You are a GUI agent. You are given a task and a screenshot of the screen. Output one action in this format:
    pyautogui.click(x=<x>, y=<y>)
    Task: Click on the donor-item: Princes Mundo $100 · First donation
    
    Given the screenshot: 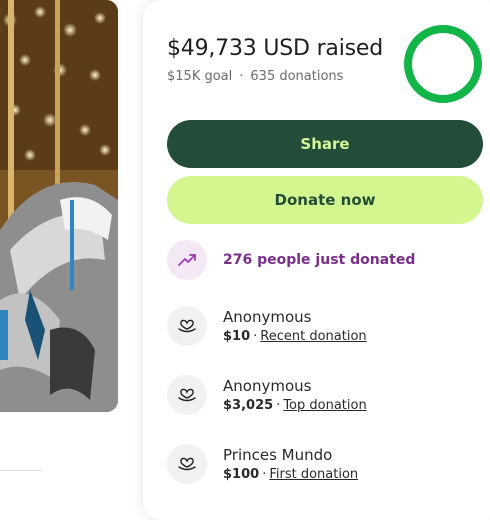 What is the action you would take?
    pyautogui.click(x=262, y=464)
    